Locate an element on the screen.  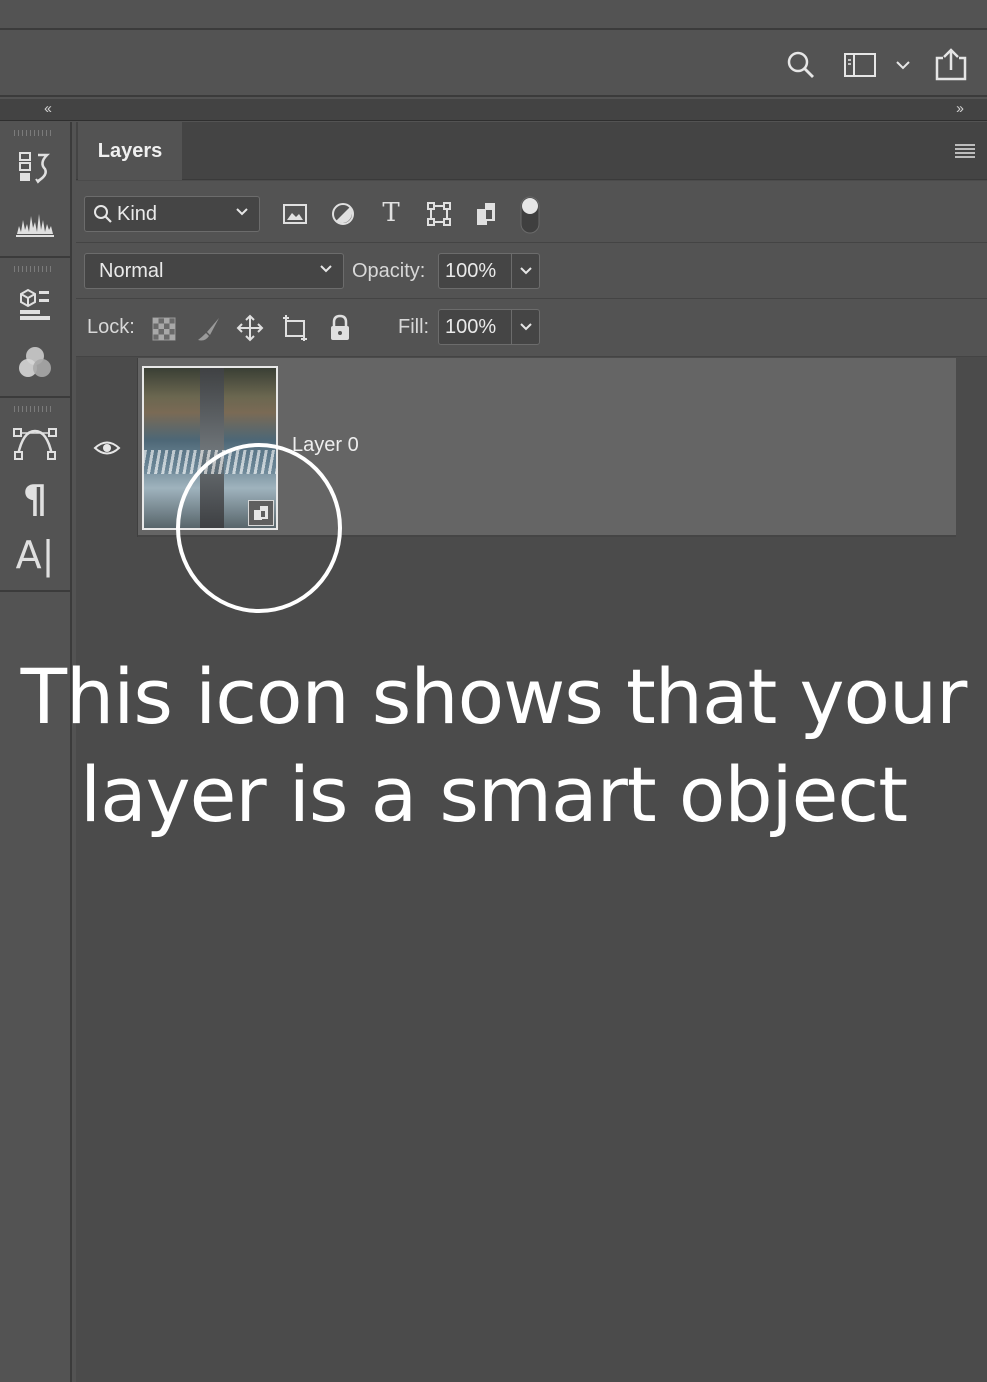
lock-paint-icon is located at coordinates (209, 329).